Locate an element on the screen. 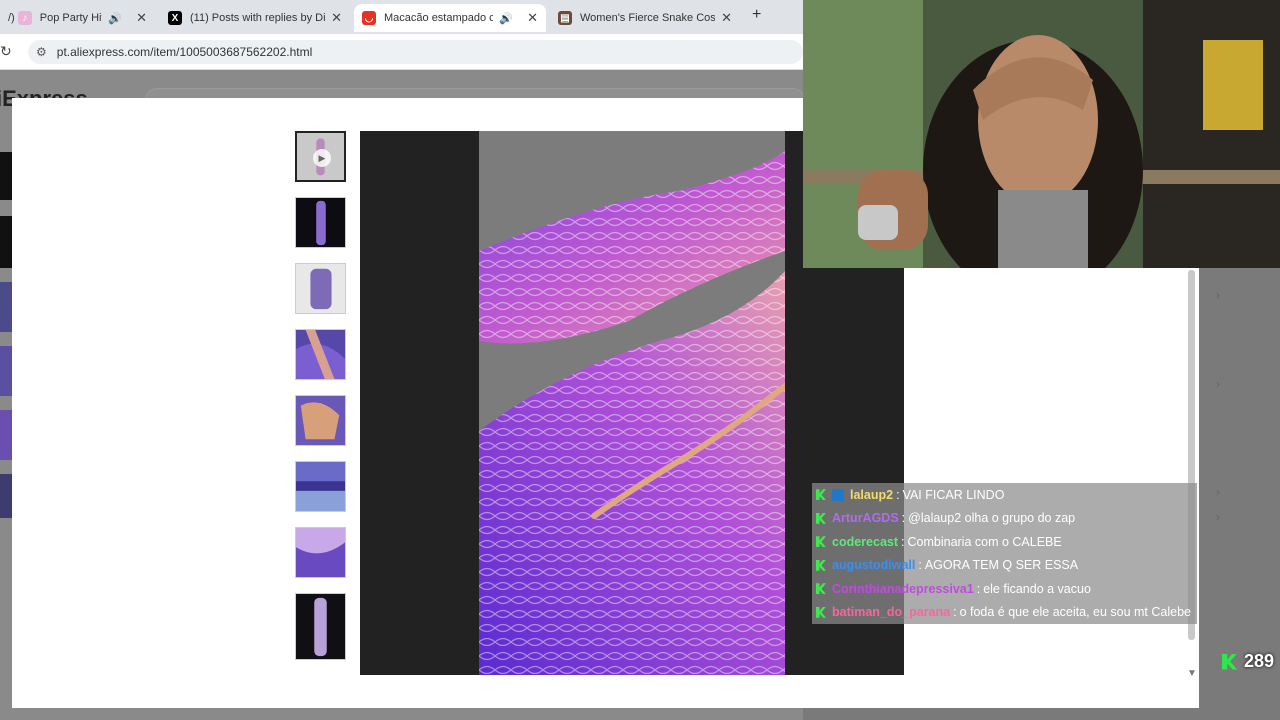 The image size is (1280, 720). webcam-overlay is located at coordinates (1041, 134).